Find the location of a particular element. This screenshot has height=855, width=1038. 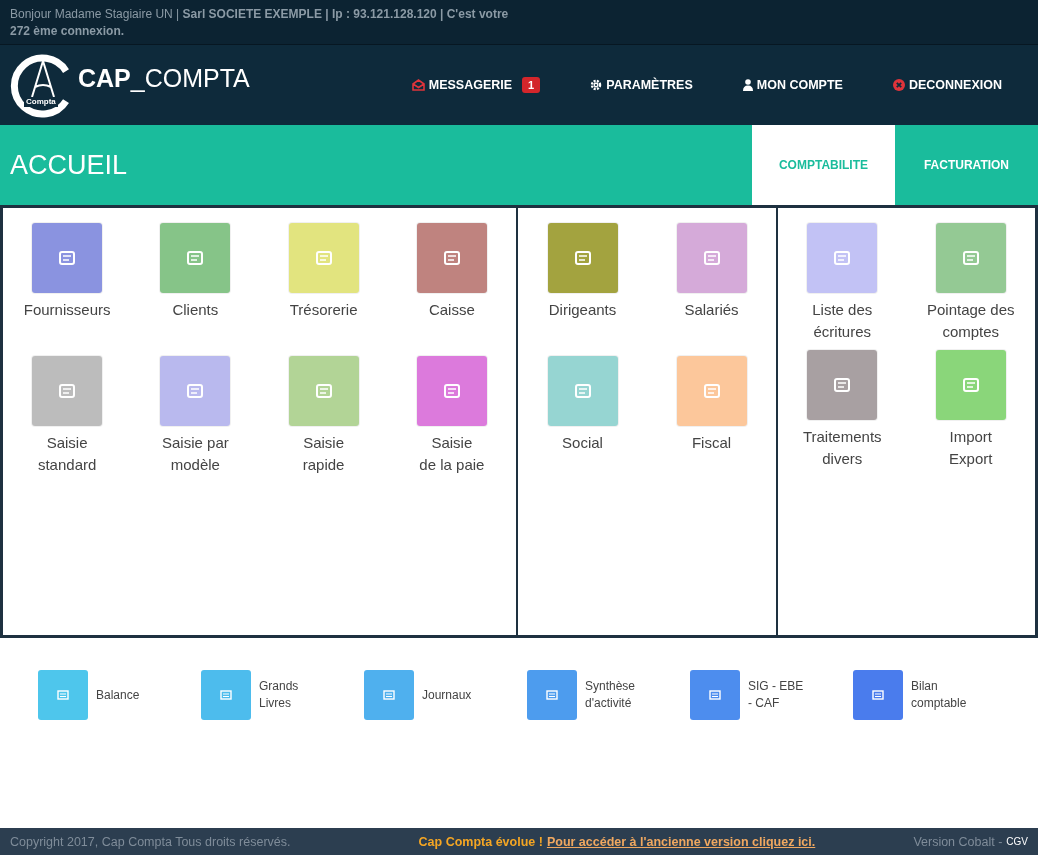

close-icon is located at coordinates (898, 85).